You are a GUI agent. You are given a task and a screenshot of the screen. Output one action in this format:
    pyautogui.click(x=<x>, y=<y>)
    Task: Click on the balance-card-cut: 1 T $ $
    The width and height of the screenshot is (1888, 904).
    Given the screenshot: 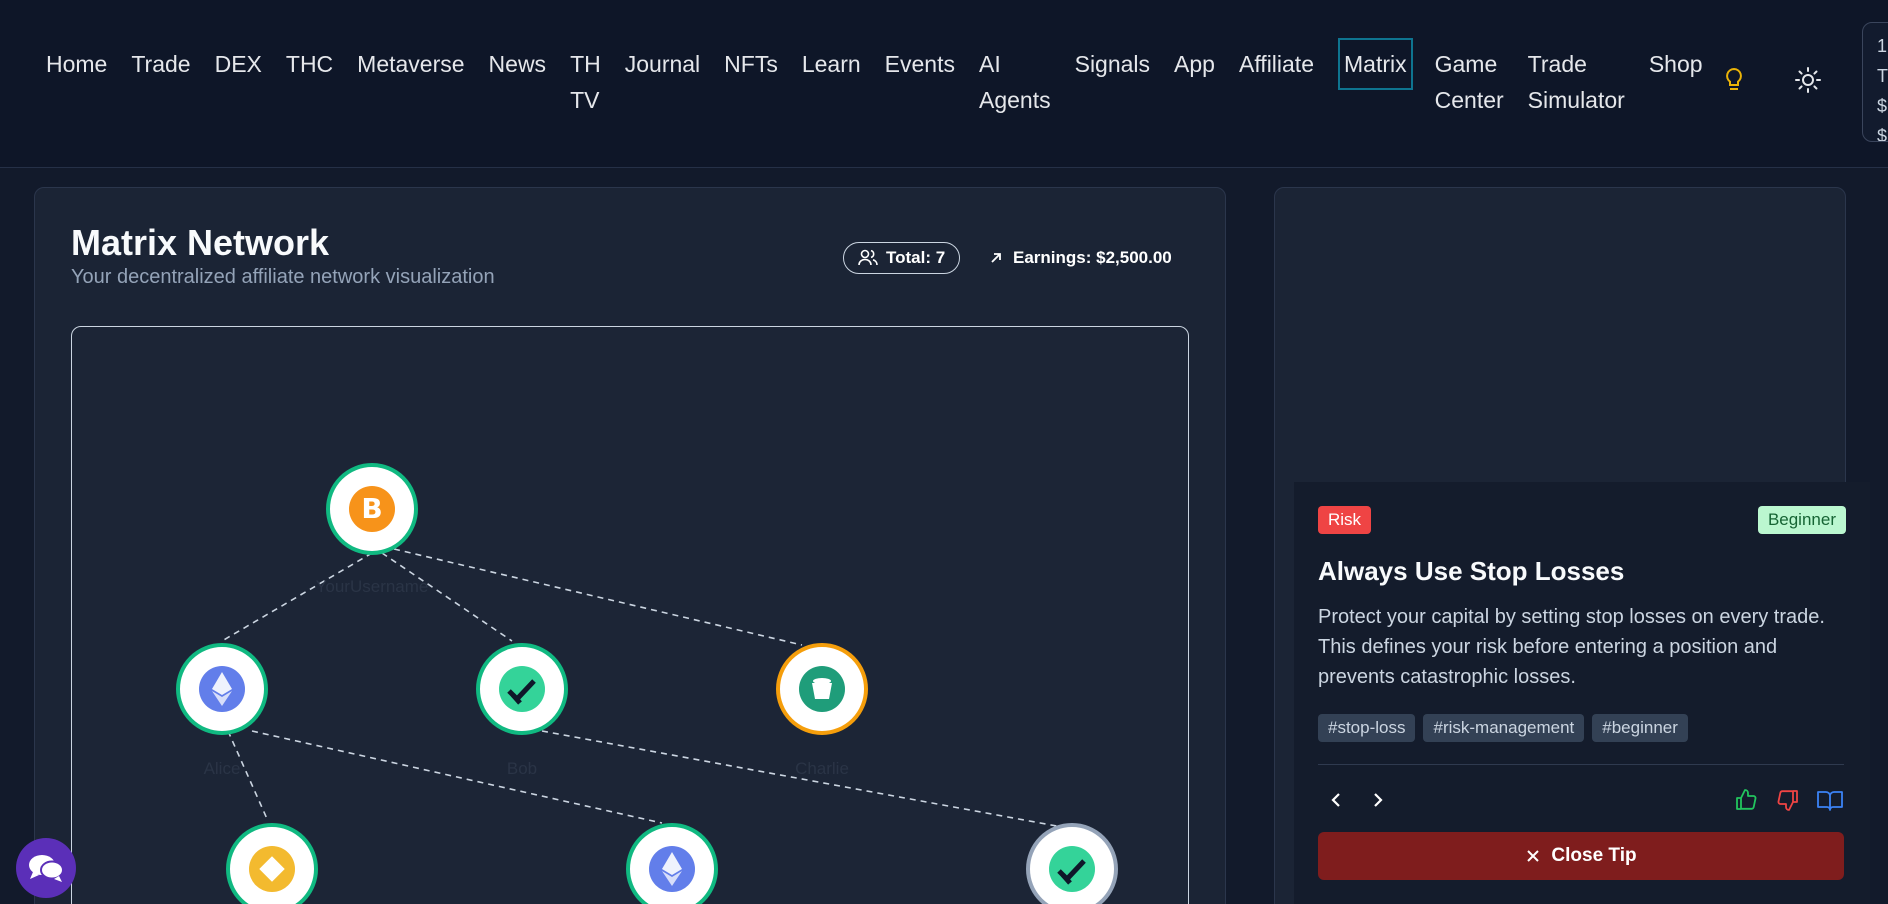 What is the action you would take?
    pyautogui.click(x=1875, y=82)
    